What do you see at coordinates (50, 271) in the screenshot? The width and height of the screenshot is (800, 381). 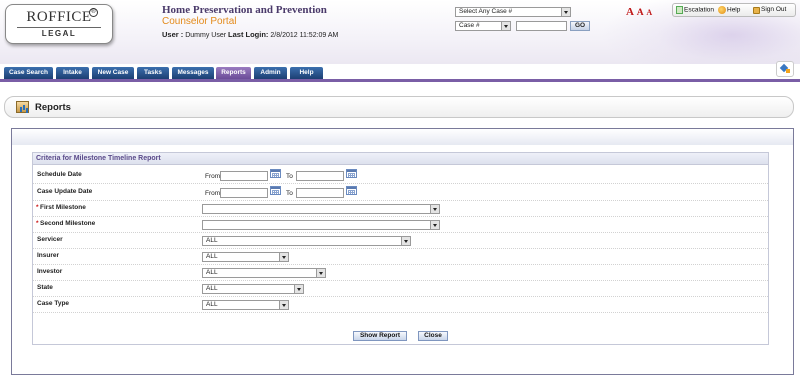 I see `investor-label: Investor` at bounding box center [50, 271].